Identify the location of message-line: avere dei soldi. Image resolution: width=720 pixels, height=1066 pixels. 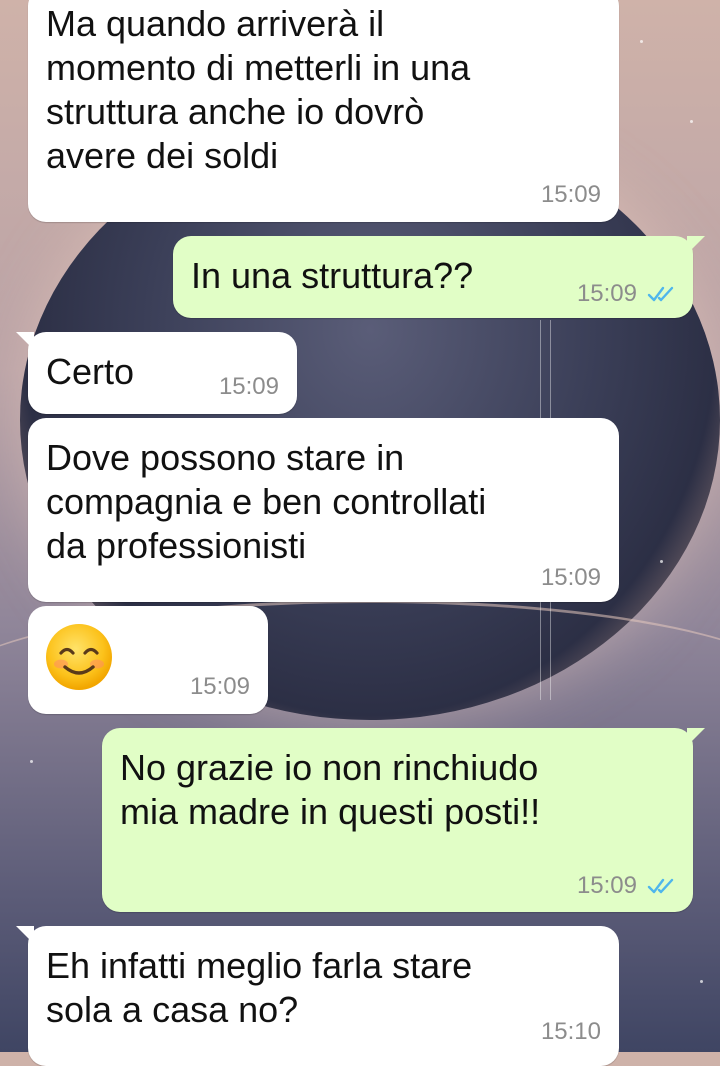
(162, 155).